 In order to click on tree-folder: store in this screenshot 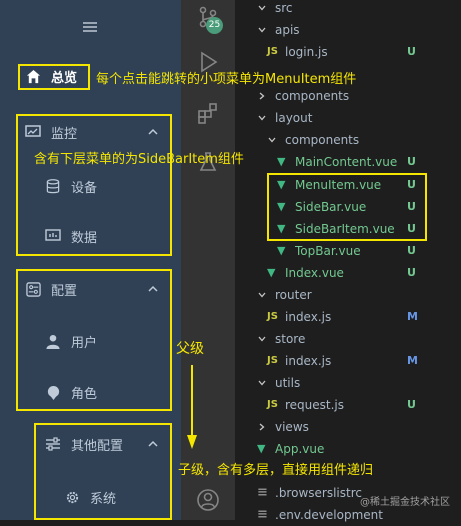, I will do `click(348, 339)`.